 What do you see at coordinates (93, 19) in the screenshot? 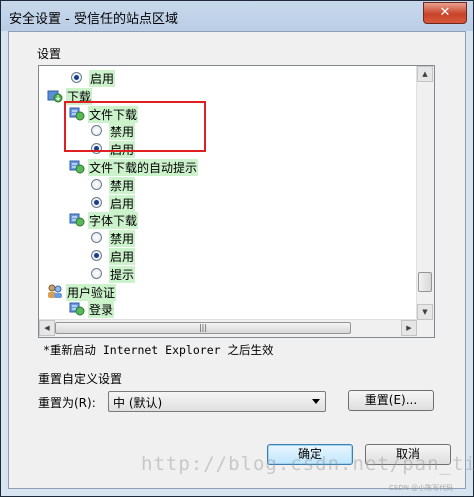
I see `window-title: 安全设置 - 受信任的站点区域` at bounding box center [93, 19].